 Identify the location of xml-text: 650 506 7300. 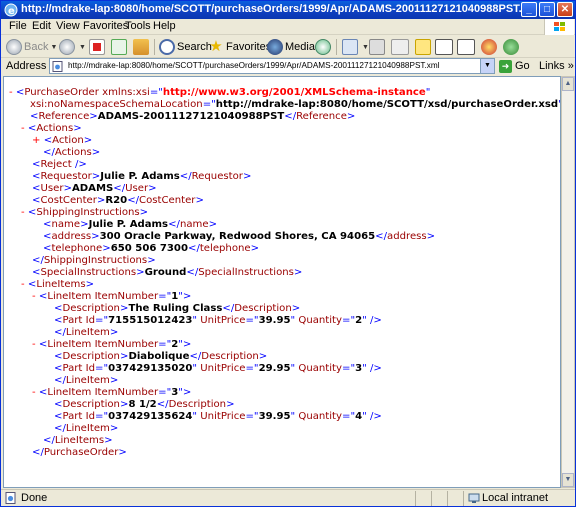
(149, 248).